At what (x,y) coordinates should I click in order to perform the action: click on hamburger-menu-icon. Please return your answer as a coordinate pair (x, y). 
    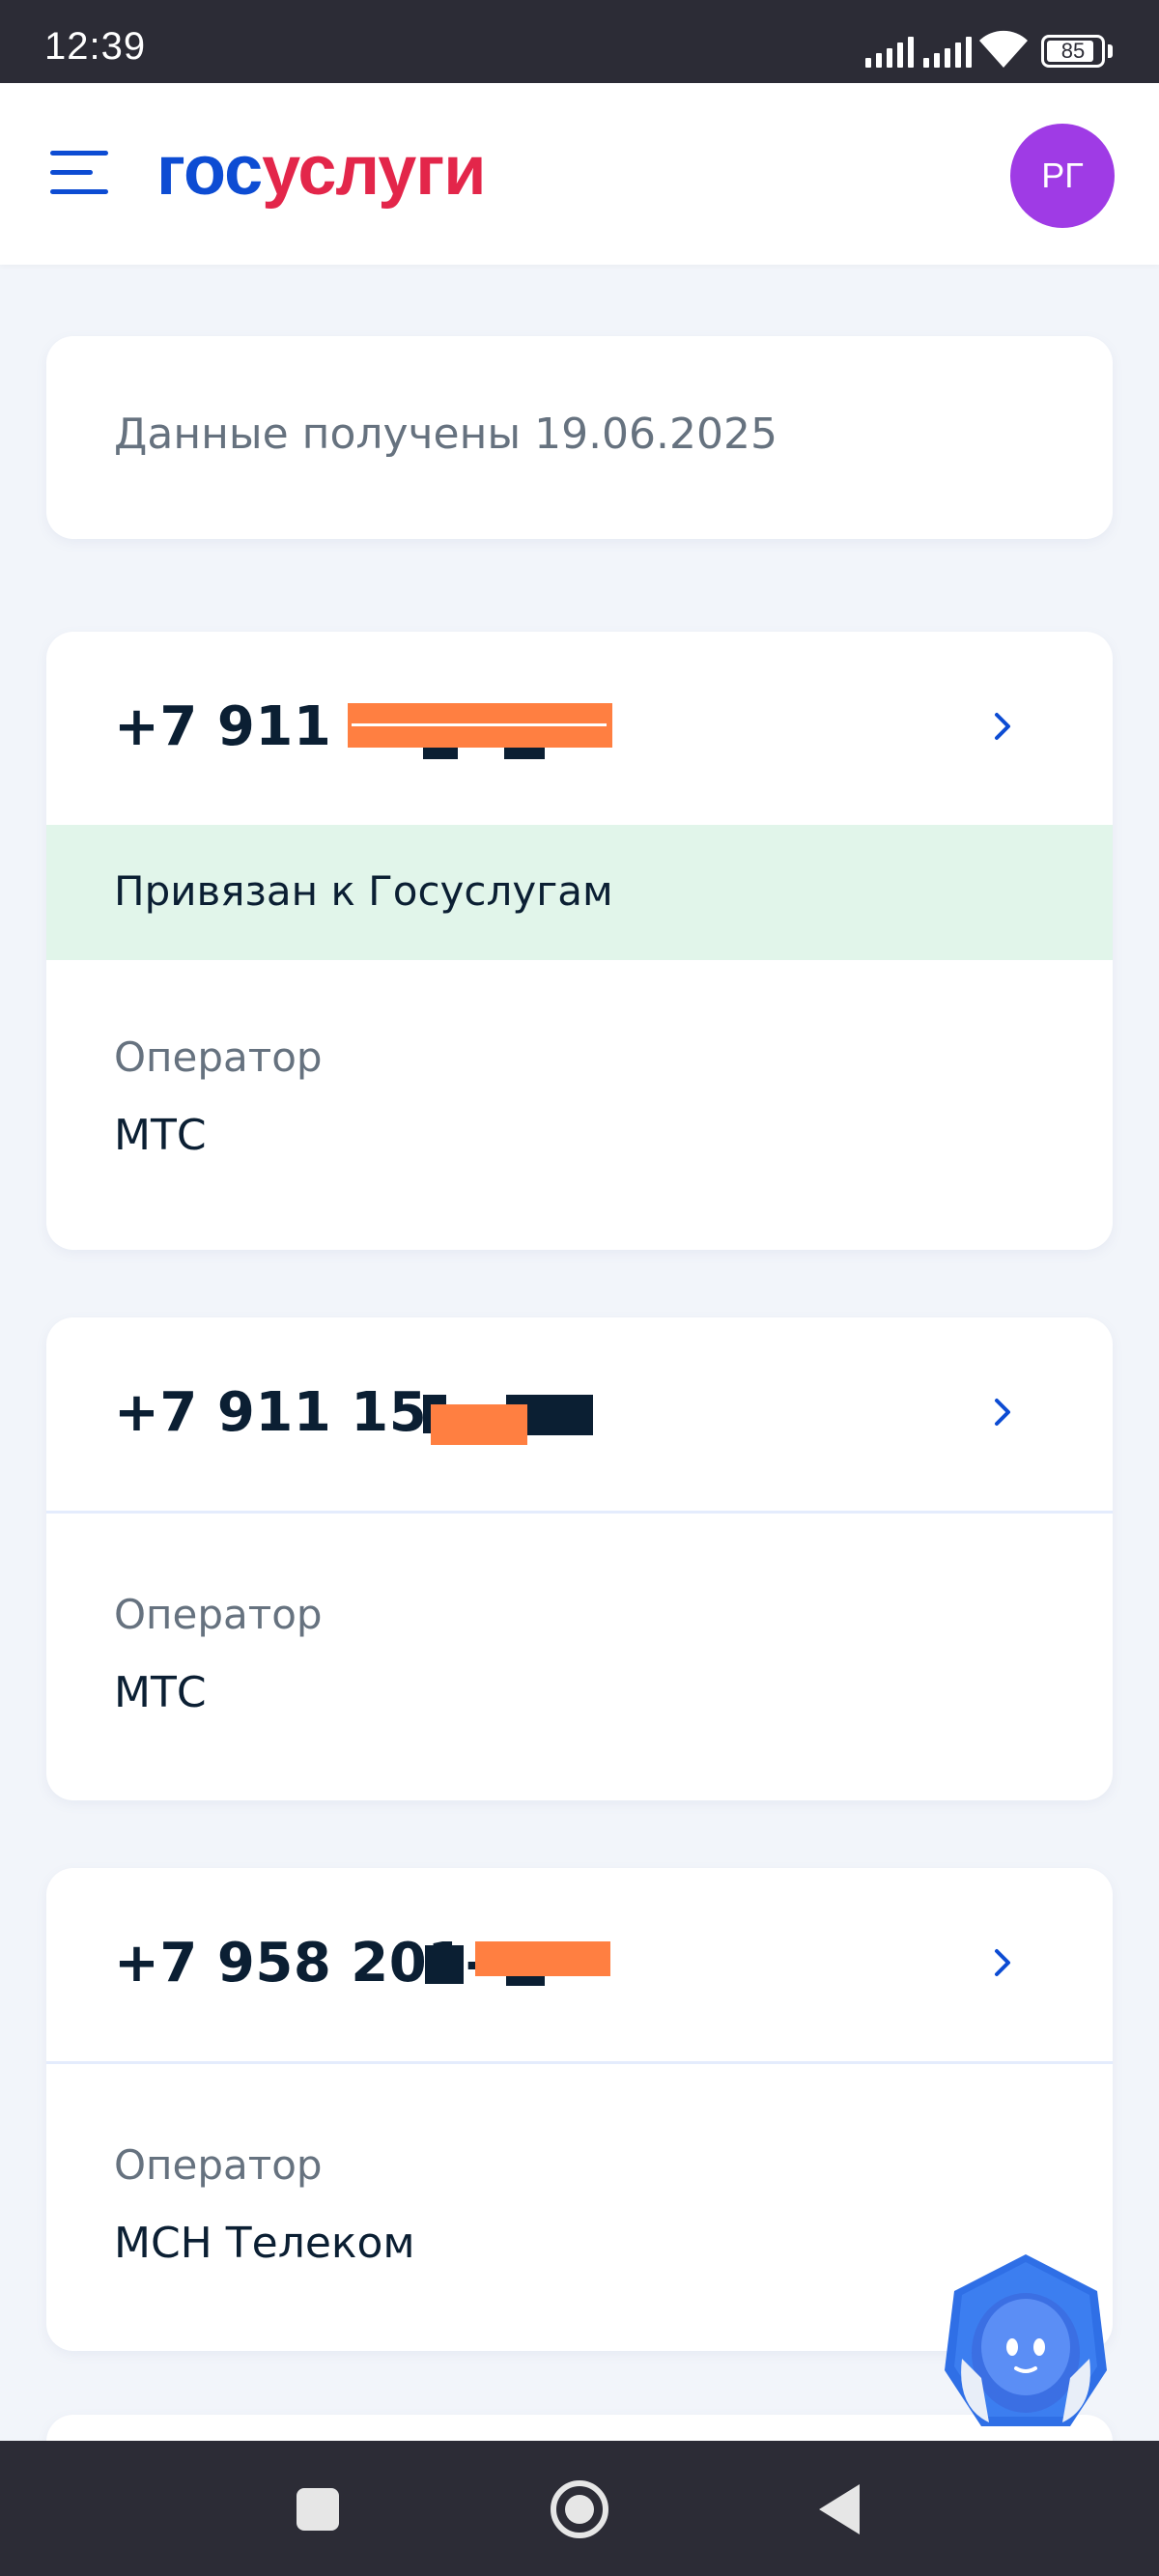
    Looking at the image, I should click on (79, 174).